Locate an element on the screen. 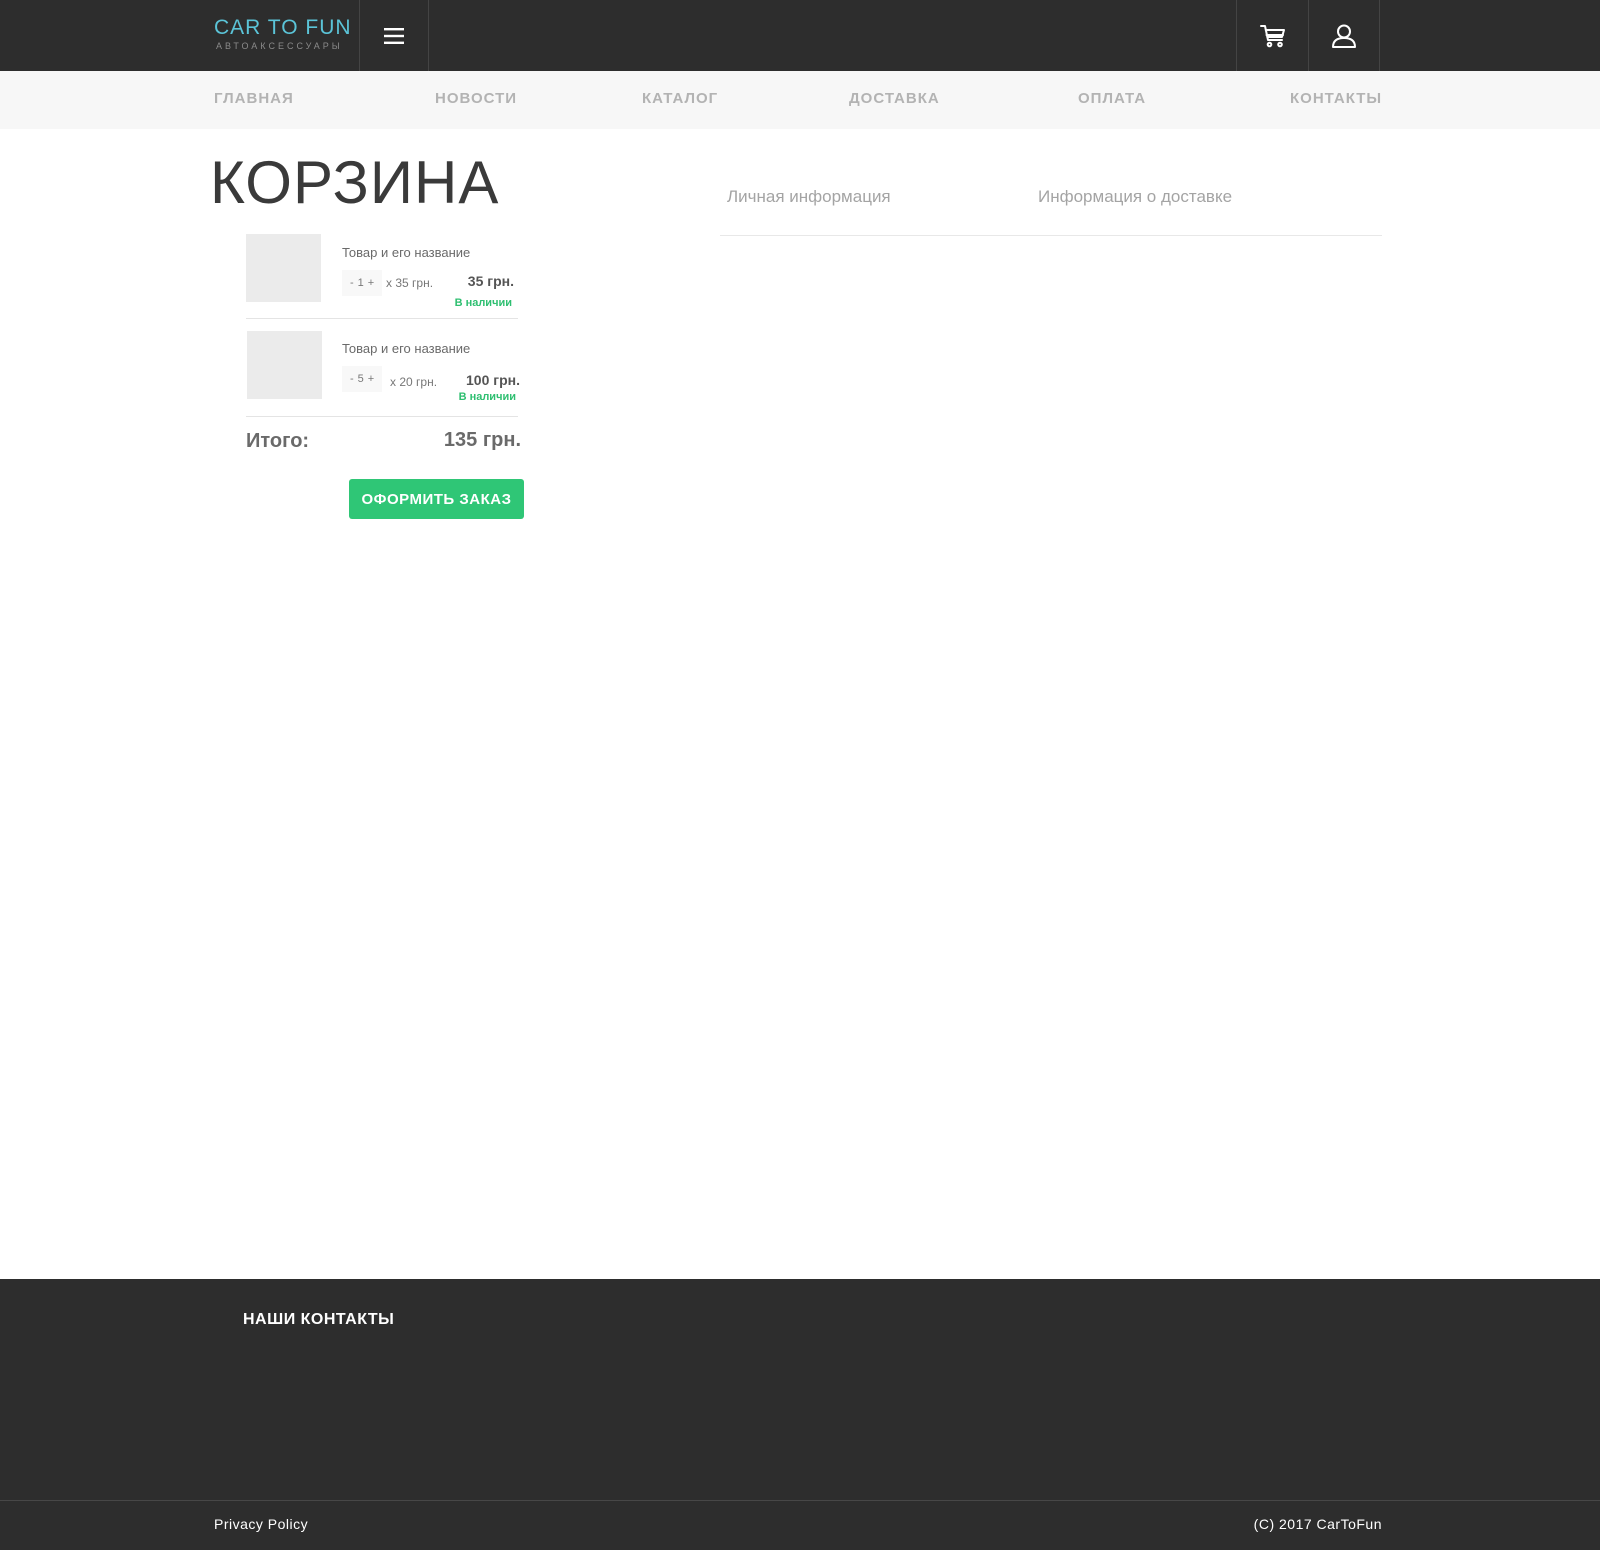  quantity-value: 1 is located at coordinates (360, 283).